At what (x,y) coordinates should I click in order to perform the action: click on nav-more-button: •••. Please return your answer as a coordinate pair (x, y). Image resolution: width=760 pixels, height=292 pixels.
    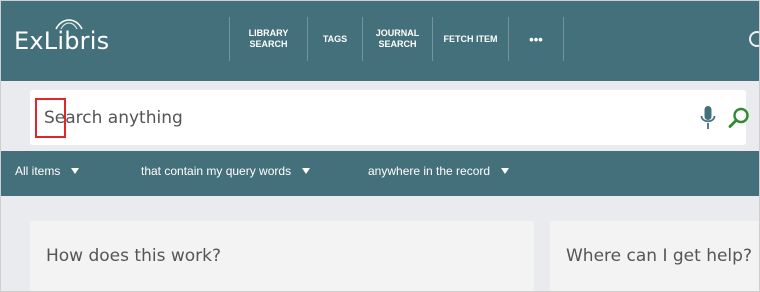
    Looking at the image, I should click on (536, 39).